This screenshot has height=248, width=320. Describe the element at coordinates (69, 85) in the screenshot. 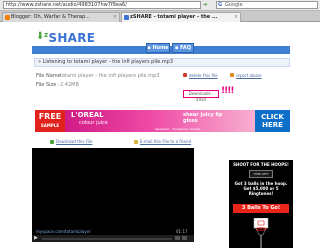

I see `file-size-value: 2.42MB` at that location.